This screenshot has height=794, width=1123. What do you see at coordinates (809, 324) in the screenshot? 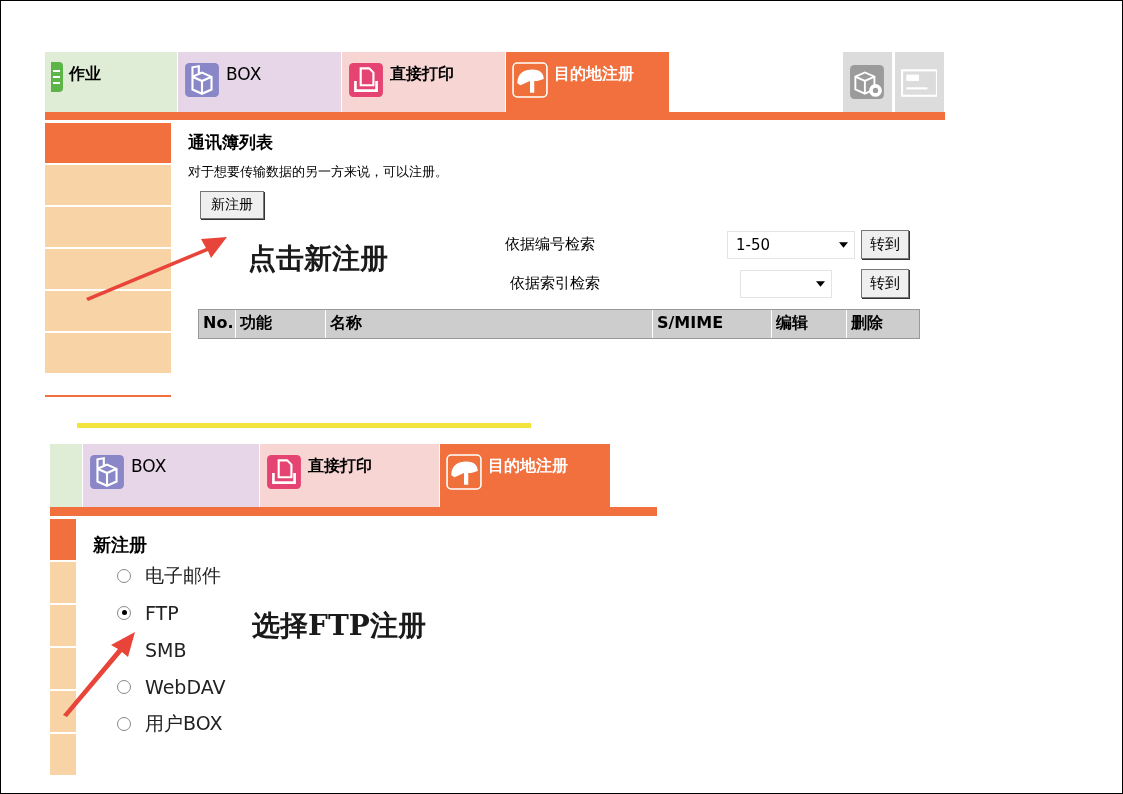
I see `column-header: 编辑` at bounding box center [809, 324].